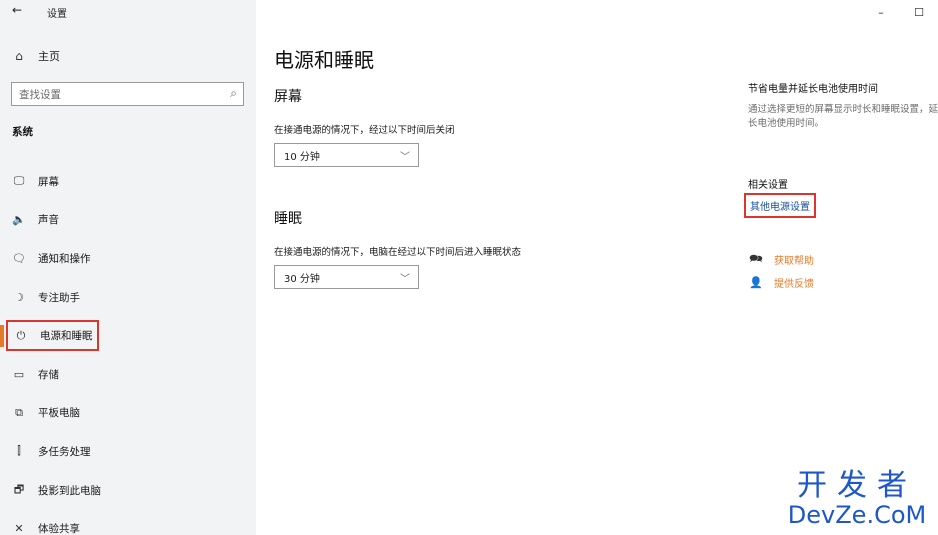 The height and width of the screenshot is (535, 938). Describe the element at coordinates (857, 515) in the screenshot. I see `watermark-en: DevZe.CoM` at that location.